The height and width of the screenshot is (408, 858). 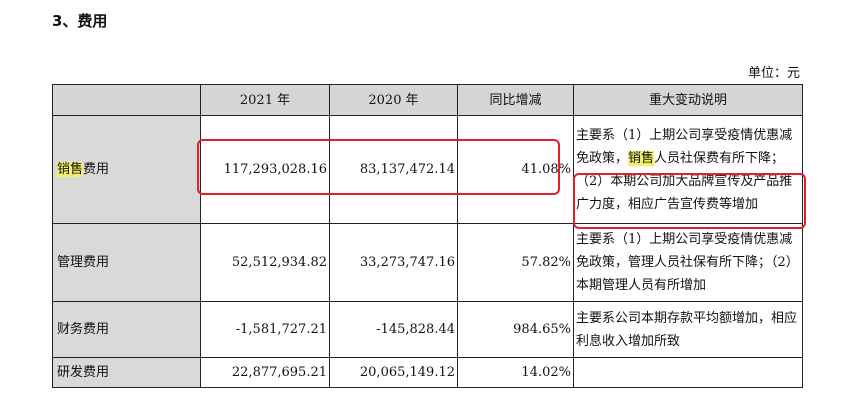 What do you see at coordinates (515, 169) in the screenshot?
I see `value-change: 41.08%` at bounding box center [515, 169].